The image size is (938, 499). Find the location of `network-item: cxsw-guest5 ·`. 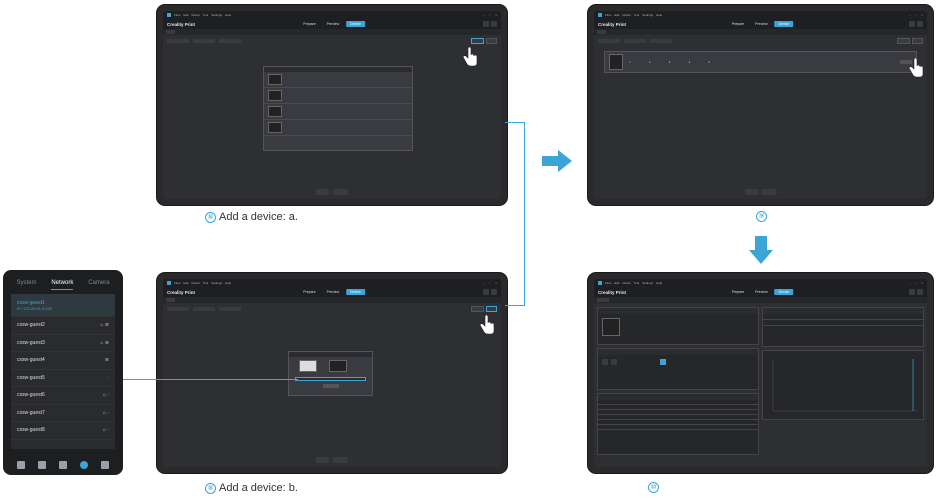

network-item: cxsw-guest5 · is located at coordinates (63, 378).